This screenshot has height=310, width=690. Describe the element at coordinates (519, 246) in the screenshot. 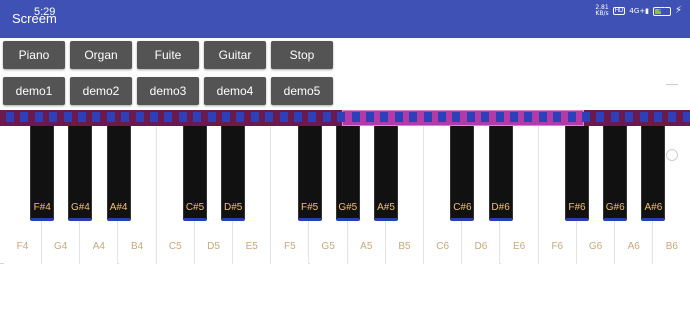

I see `white-key-label: E6` at that location.